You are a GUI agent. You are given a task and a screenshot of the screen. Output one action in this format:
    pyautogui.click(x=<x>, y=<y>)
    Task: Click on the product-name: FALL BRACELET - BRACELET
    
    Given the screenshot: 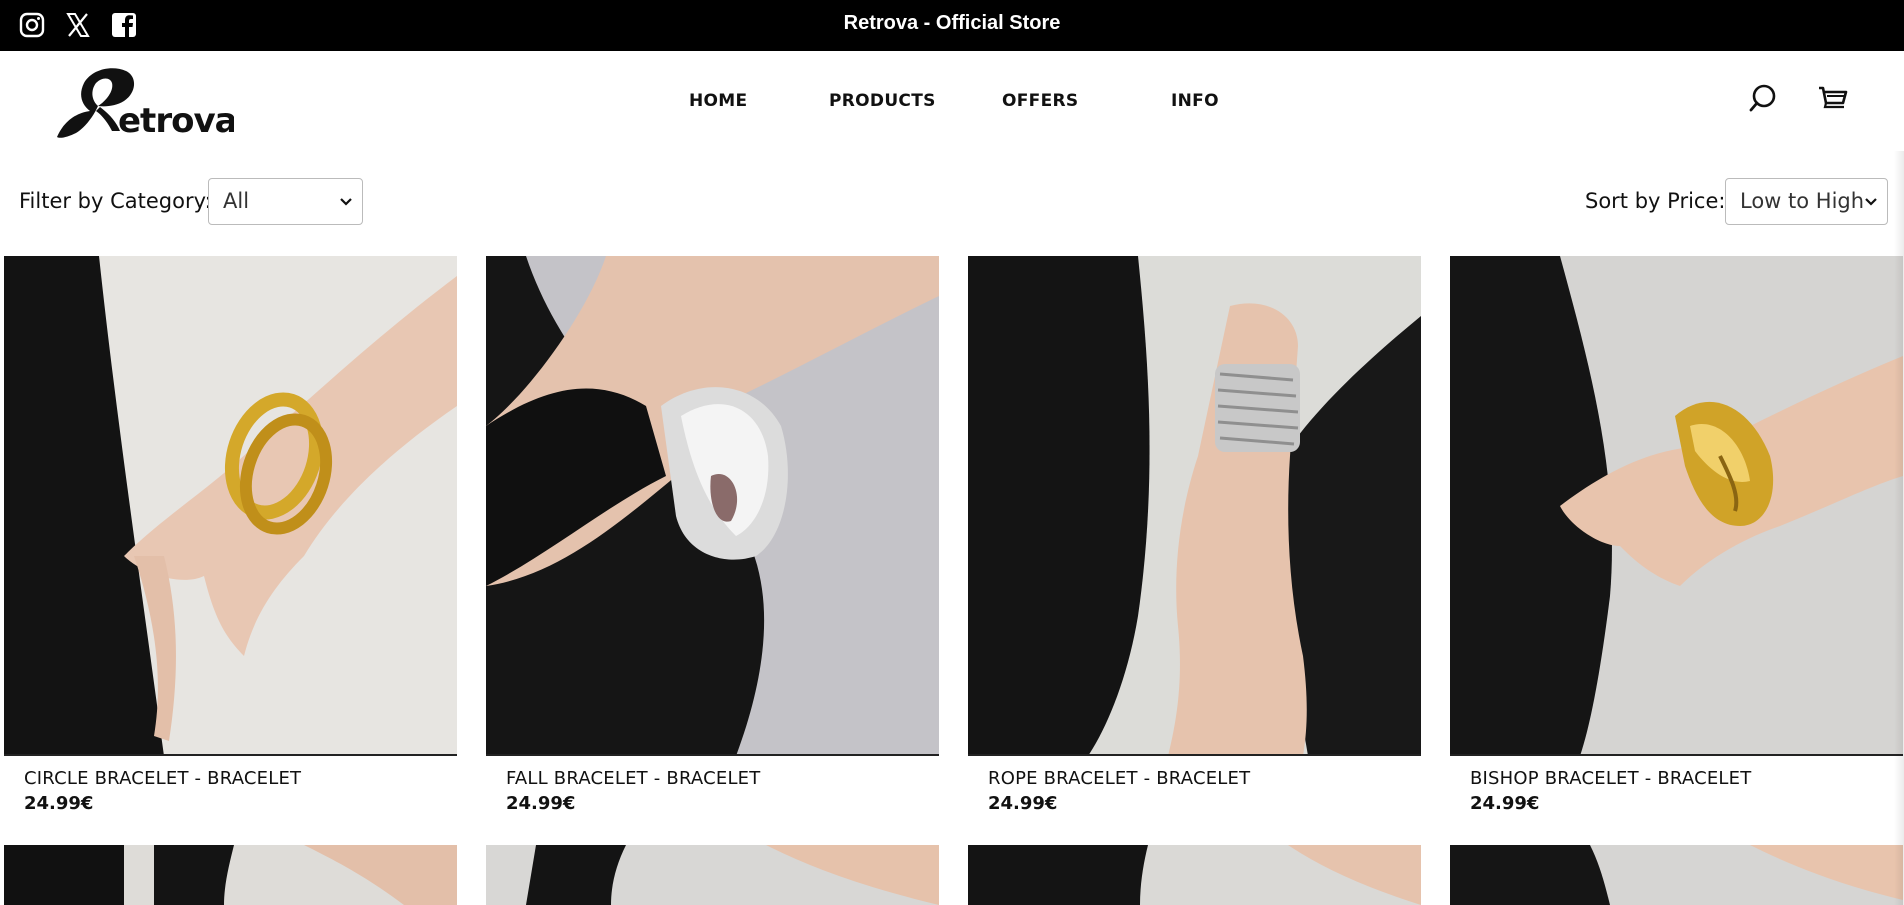 What is the action you would take?
    pyautogui.click(x=633, y=778)
    